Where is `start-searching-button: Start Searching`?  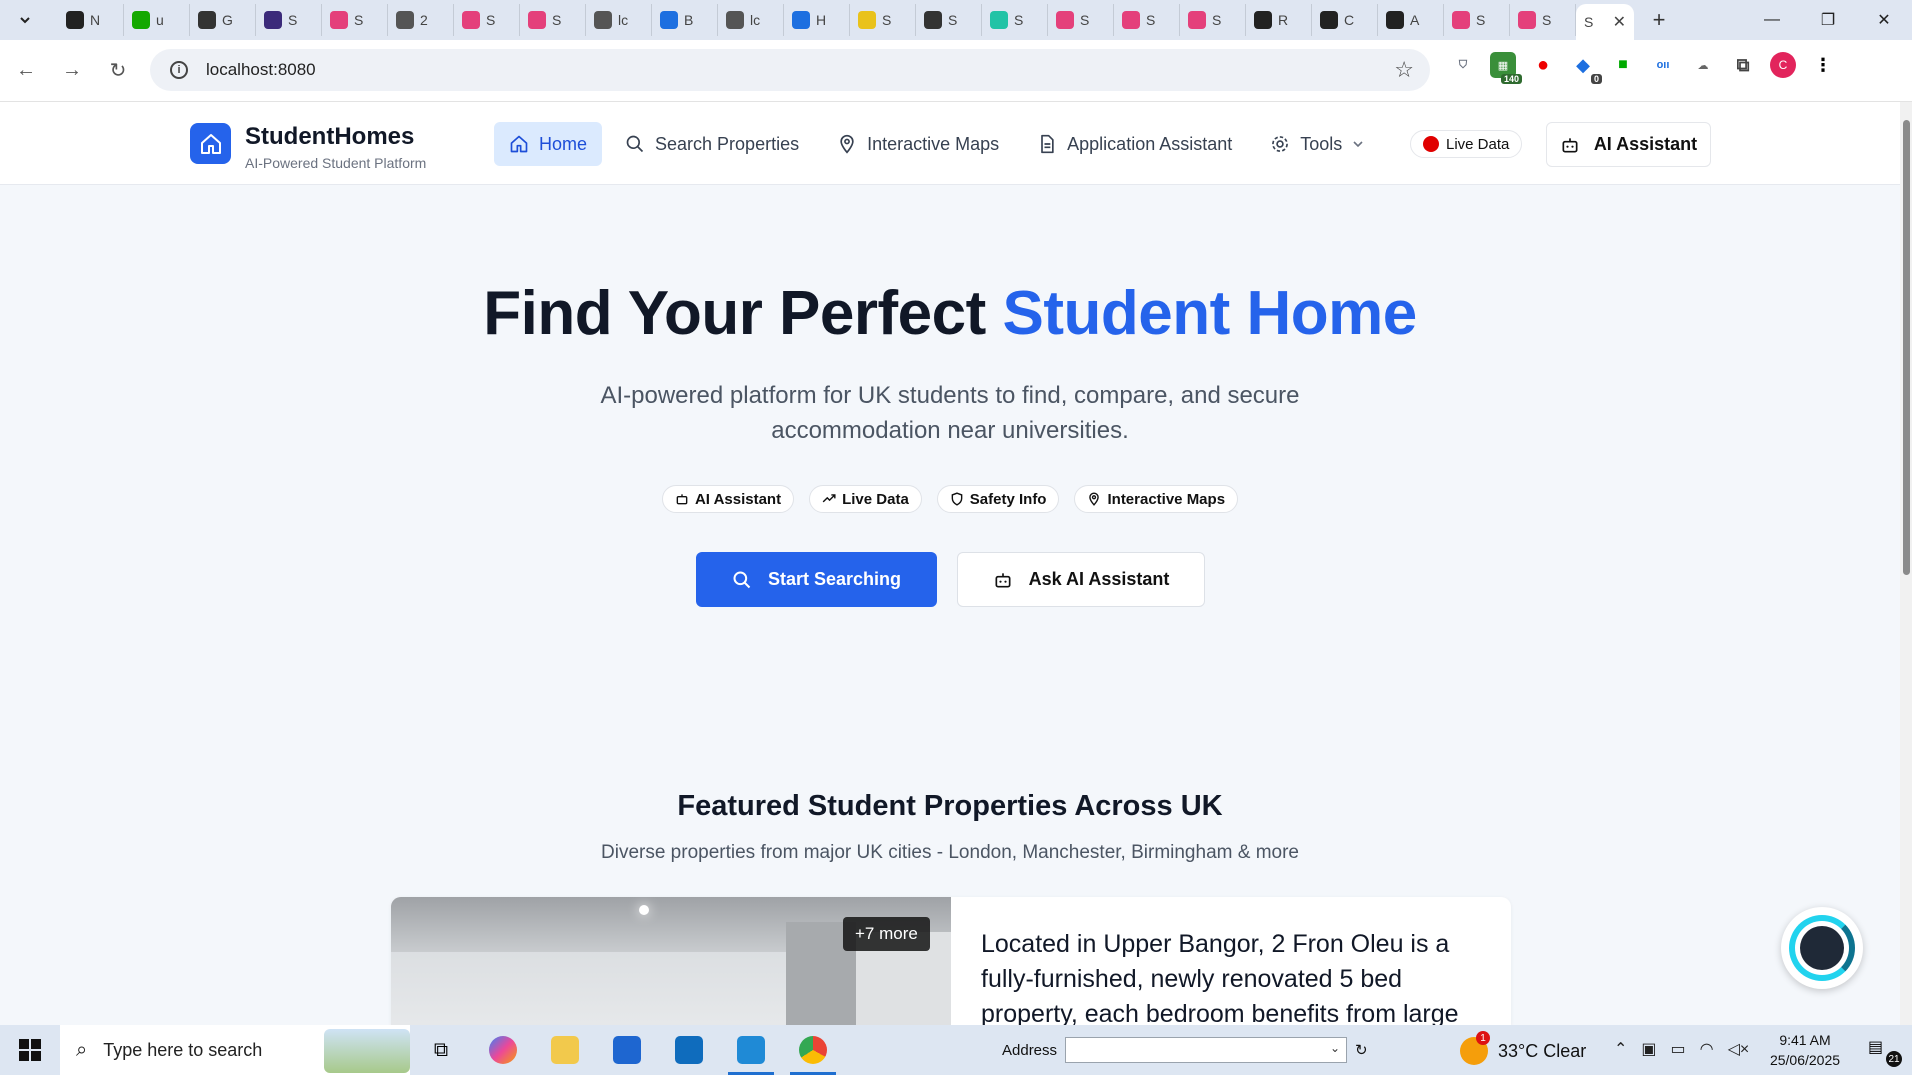 start-searching-button: Start Searching is located at coordinates (816, 579).